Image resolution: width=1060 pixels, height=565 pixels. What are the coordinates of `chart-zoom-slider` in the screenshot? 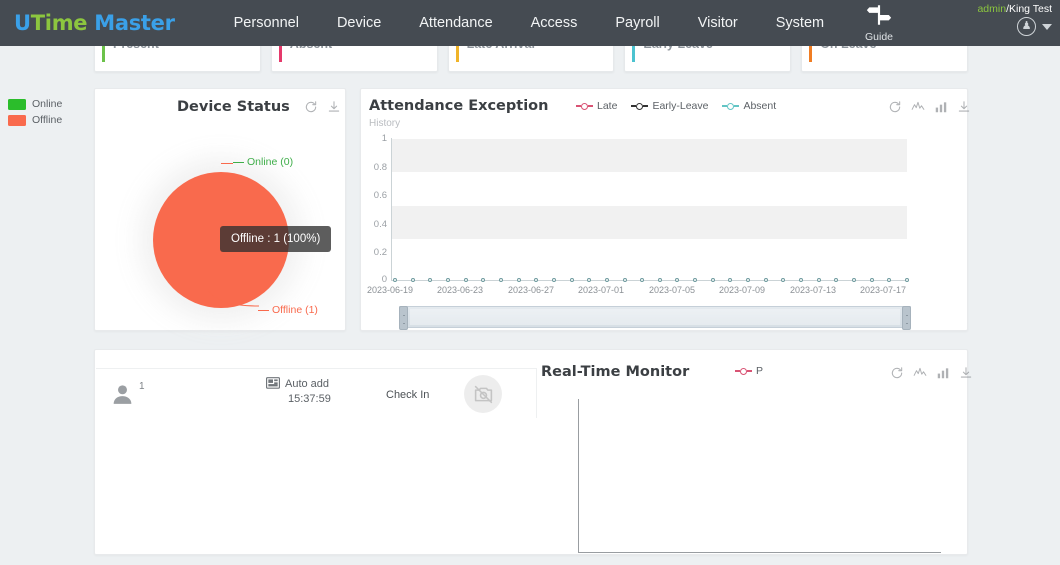 It's located at (655, 318).